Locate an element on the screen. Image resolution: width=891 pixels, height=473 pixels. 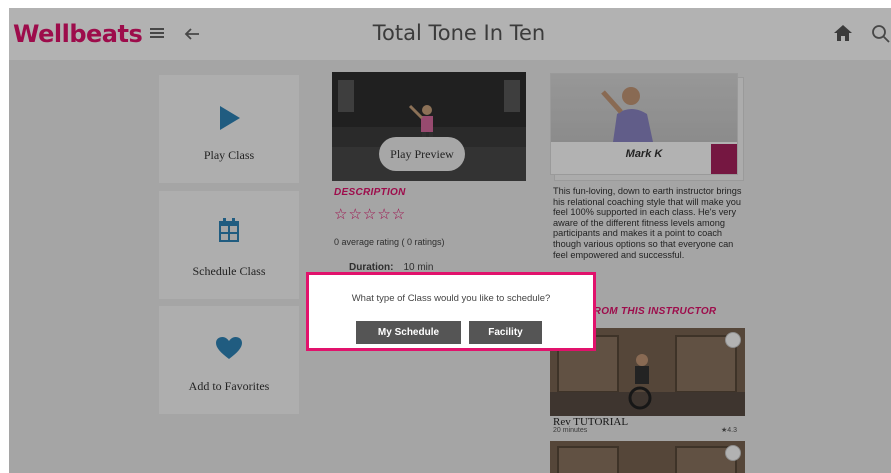
facility-button: Facility is located at coordinates (505, 332).